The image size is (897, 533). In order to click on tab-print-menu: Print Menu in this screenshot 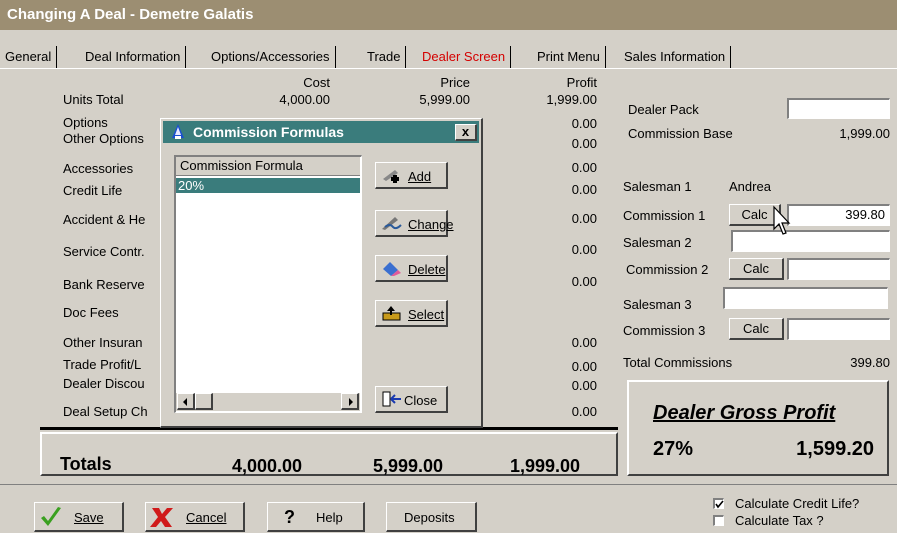, I will do `click(569, 57)`.